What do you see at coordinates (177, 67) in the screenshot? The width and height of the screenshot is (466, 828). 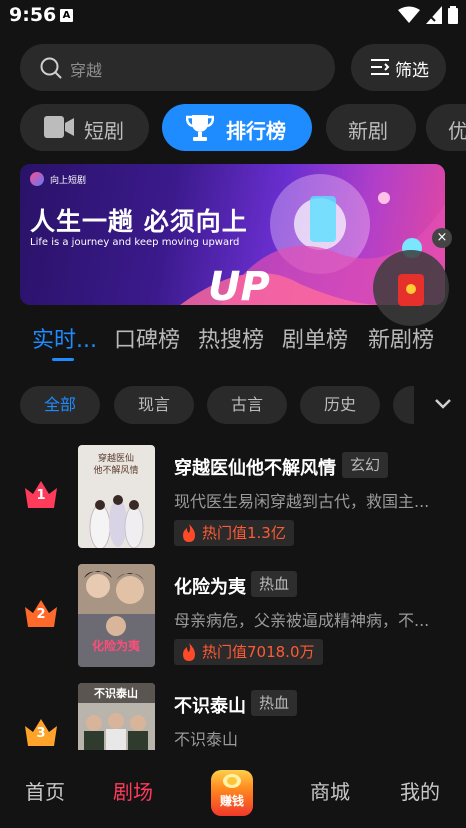 I see `search-input: 穿越` at bounding box center [177, 67].